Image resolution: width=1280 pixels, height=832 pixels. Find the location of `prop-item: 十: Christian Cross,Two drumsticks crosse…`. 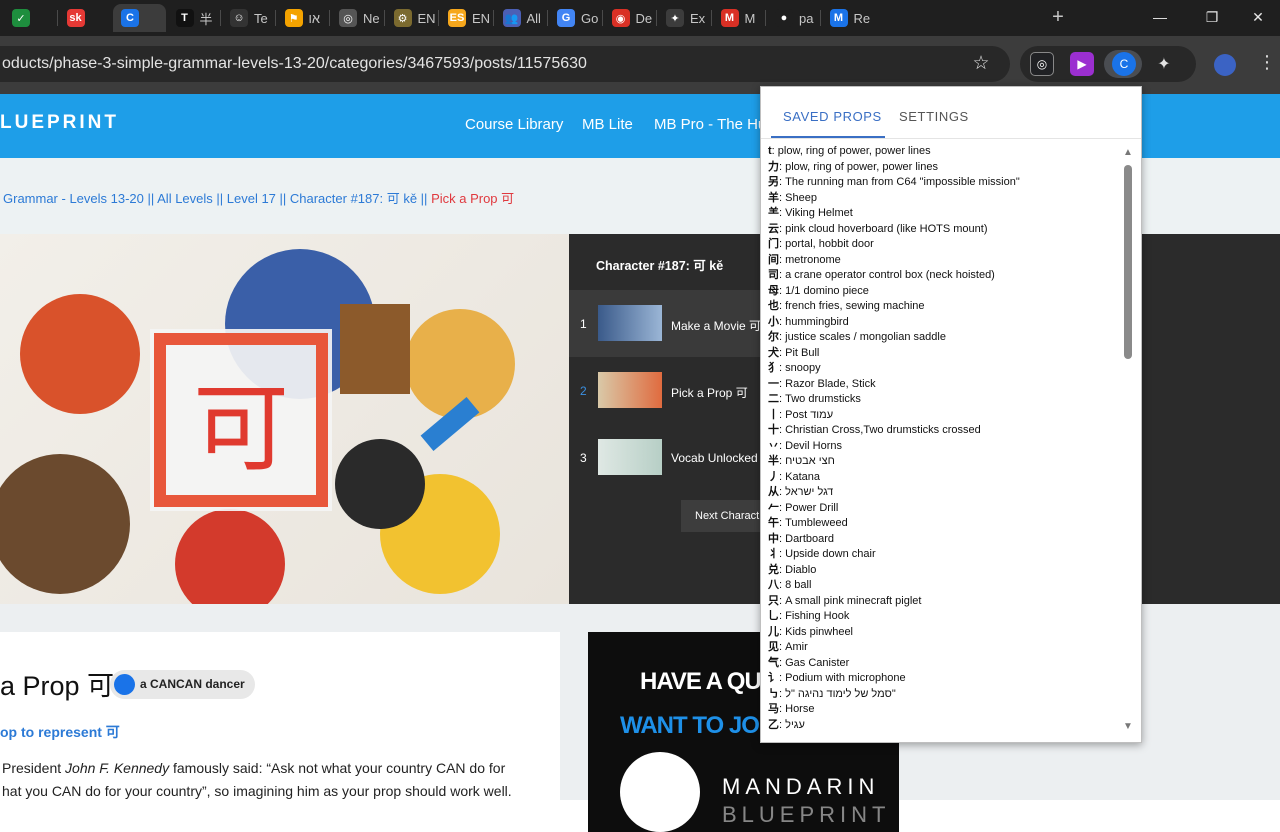

prop-item: 十: Christian Cross,Two drumsticks crosse… is located at coordinates (945, 431).